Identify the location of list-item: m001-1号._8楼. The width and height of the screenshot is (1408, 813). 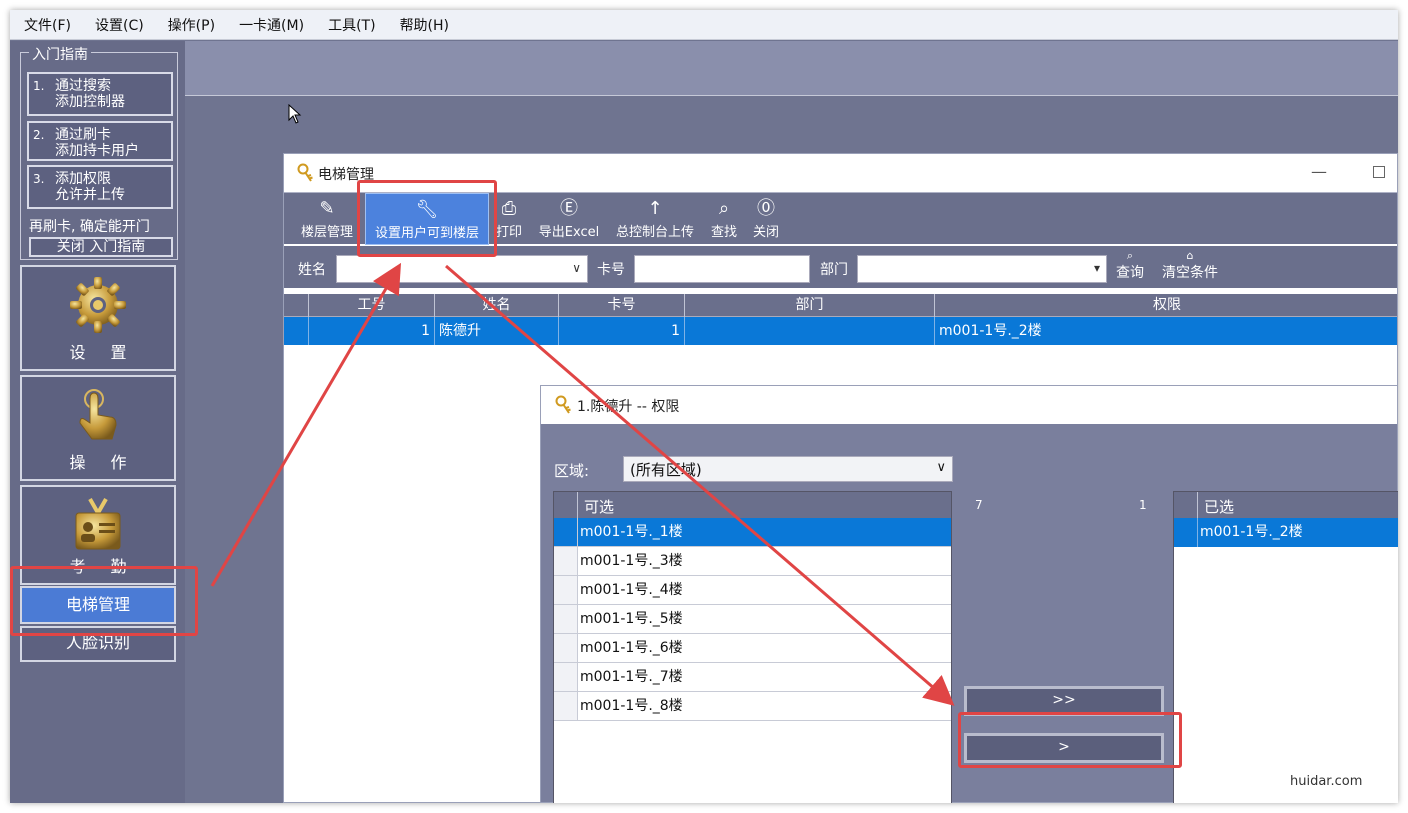
(752, 706).